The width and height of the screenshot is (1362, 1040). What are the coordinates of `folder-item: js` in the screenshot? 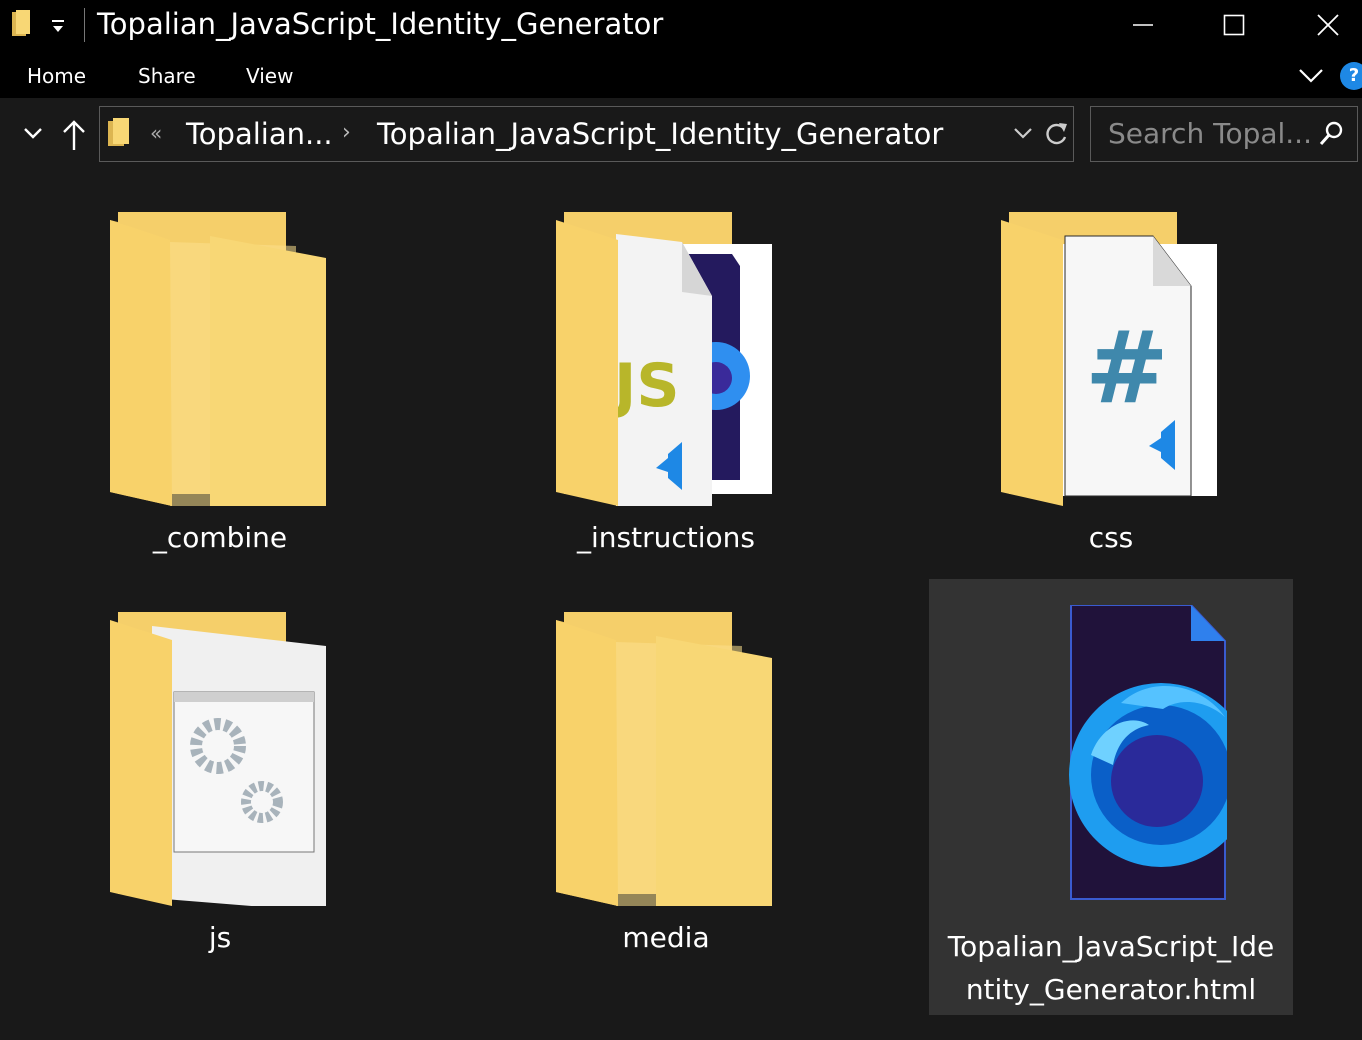 It's located at (220, 806).